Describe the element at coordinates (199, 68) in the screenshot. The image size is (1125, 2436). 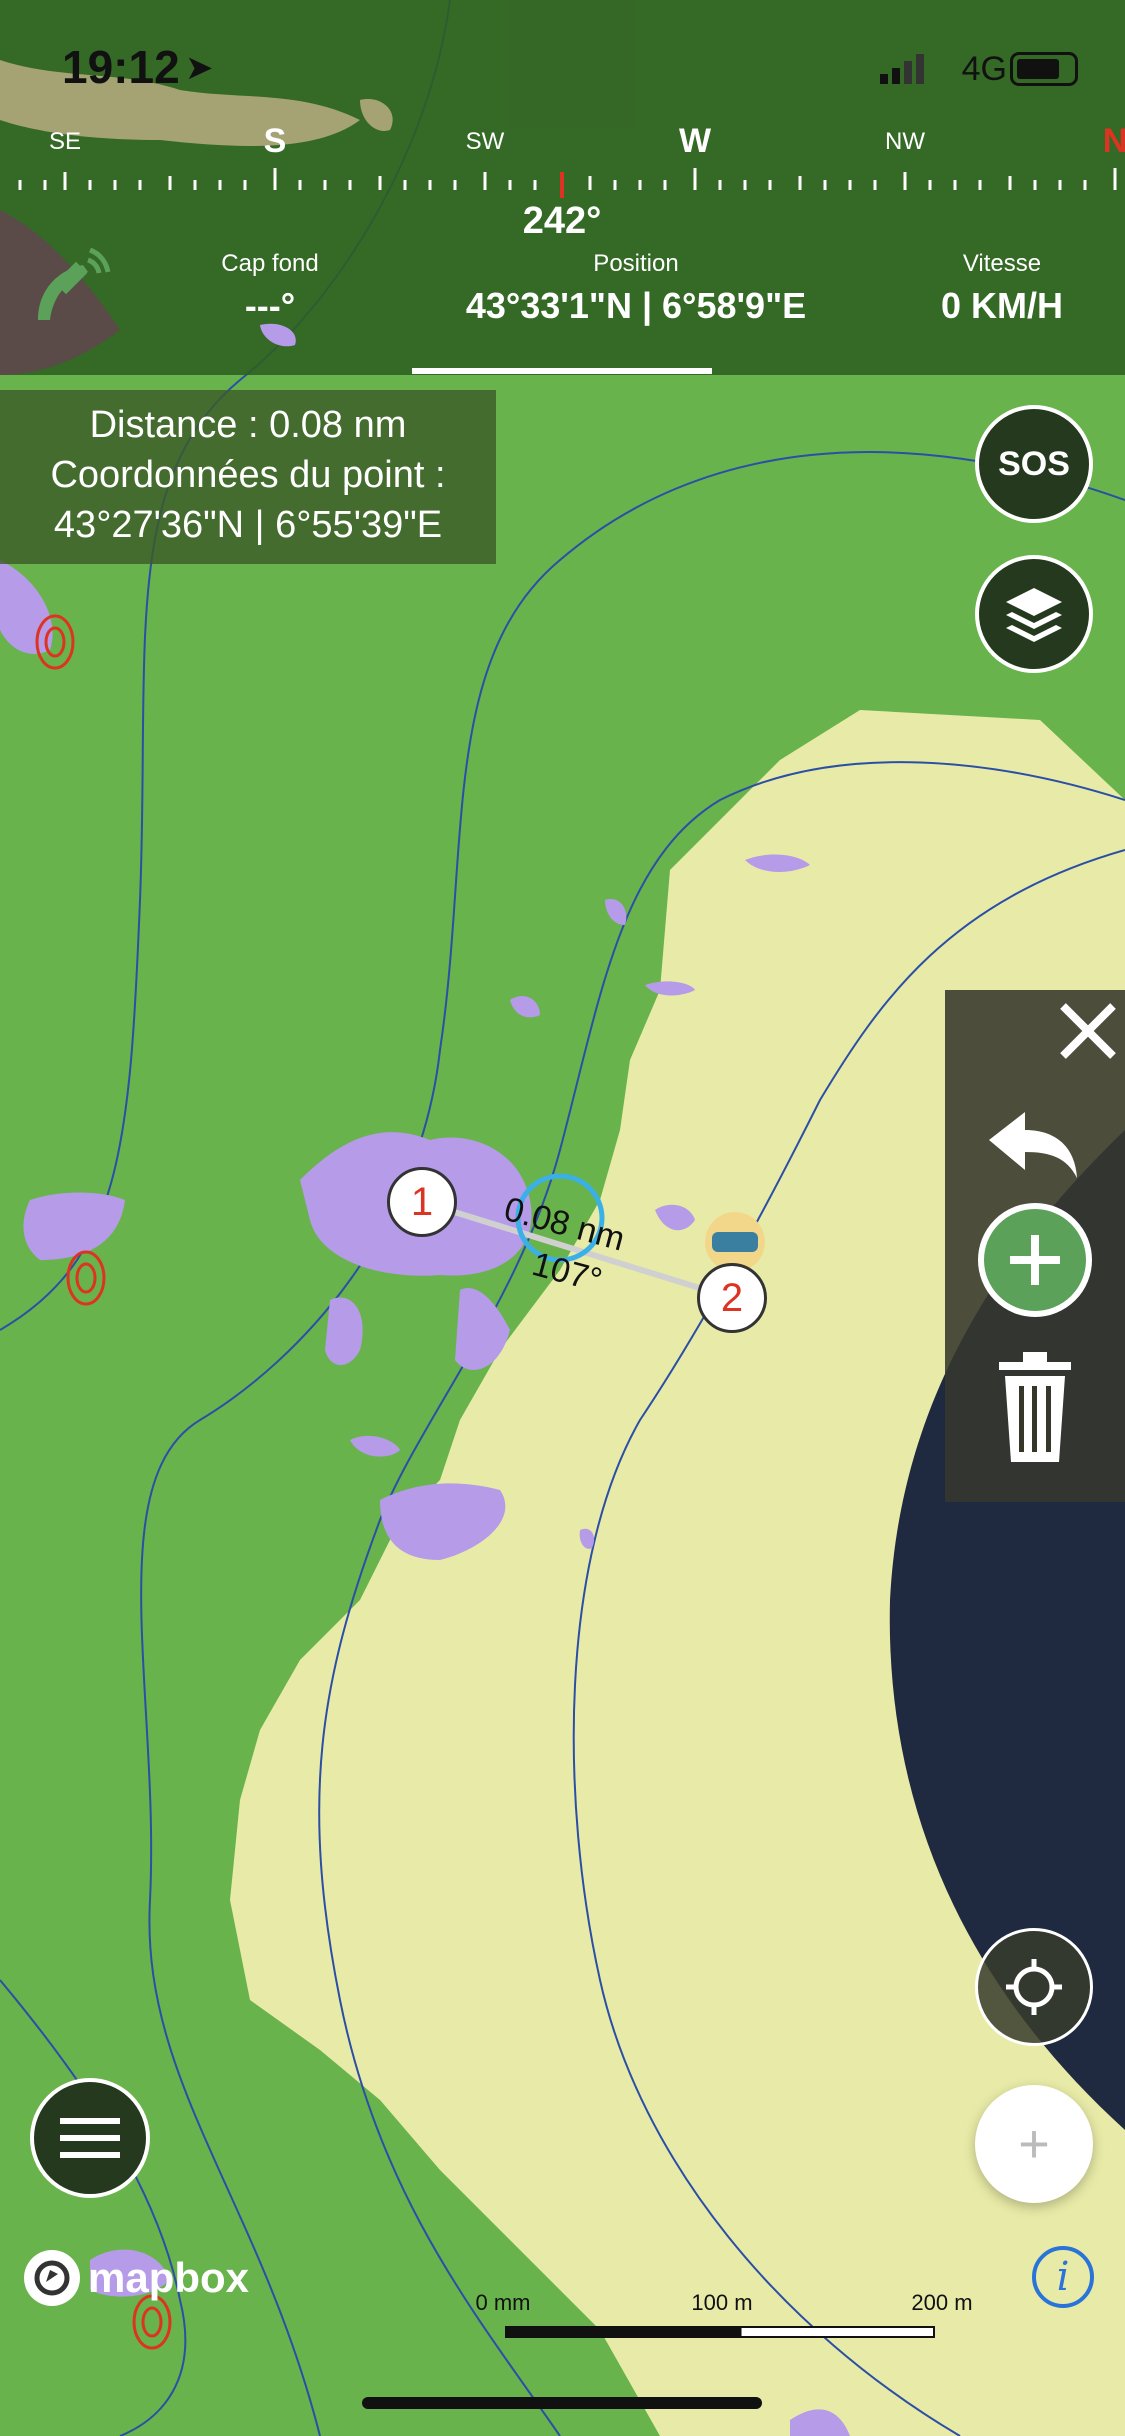
I see `location-arrow-icon: ➤` at that location.